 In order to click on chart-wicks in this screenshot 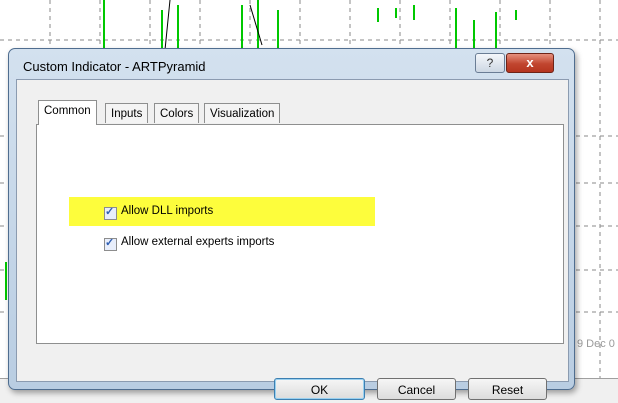, I will do `click(213, 25)`.